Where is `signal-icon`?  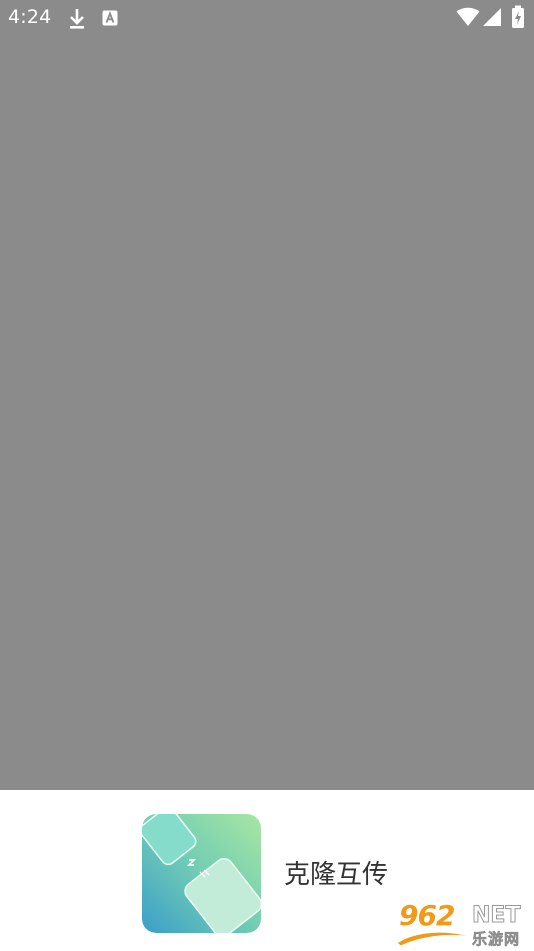 signal-icon is located at coordinates (492, 17).